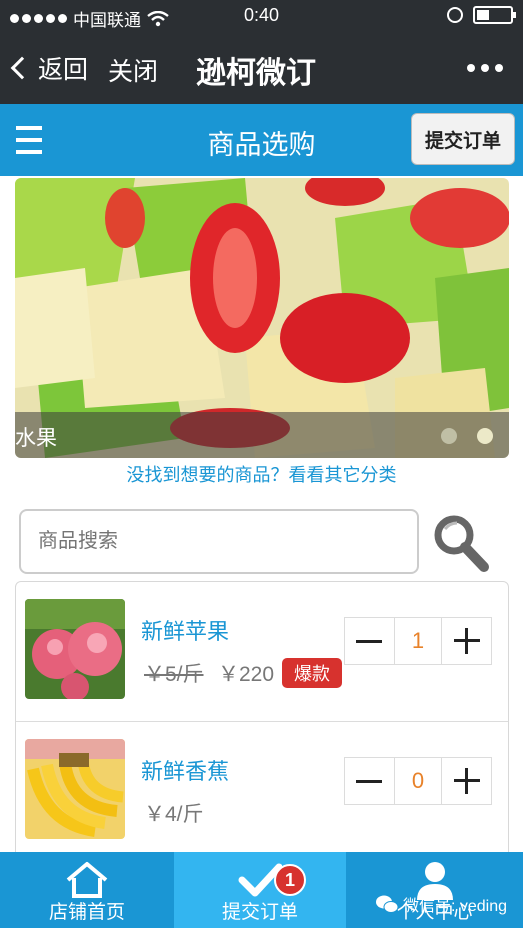 The height and width of the screenshot is (928, 523). I want to click on wechat-watermark: 微信号: veding, so click(441, 904).